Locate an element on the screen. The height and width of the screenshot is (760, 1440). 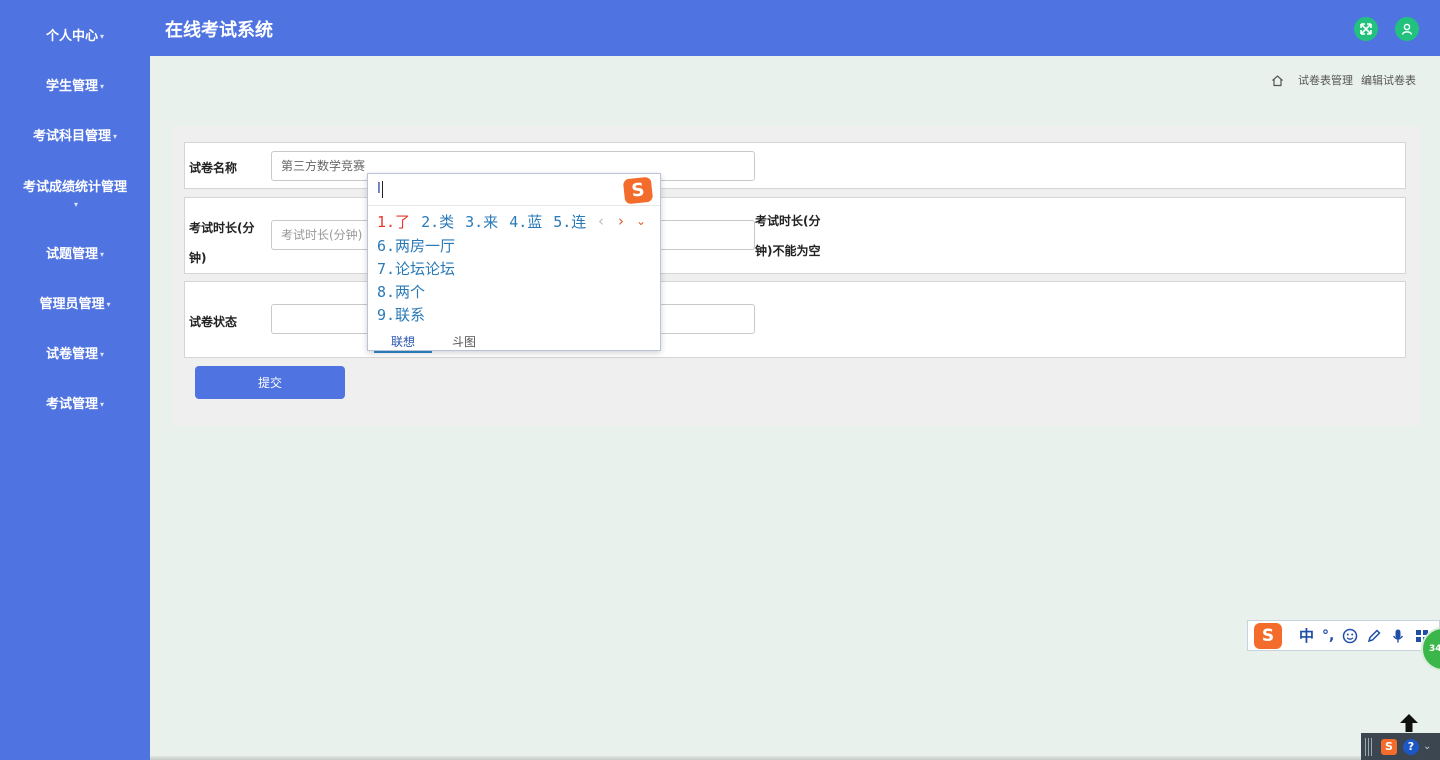
breadcrumb-item-paper-mgmt: 试卷表管理 is located at coordinates (1325, 80).